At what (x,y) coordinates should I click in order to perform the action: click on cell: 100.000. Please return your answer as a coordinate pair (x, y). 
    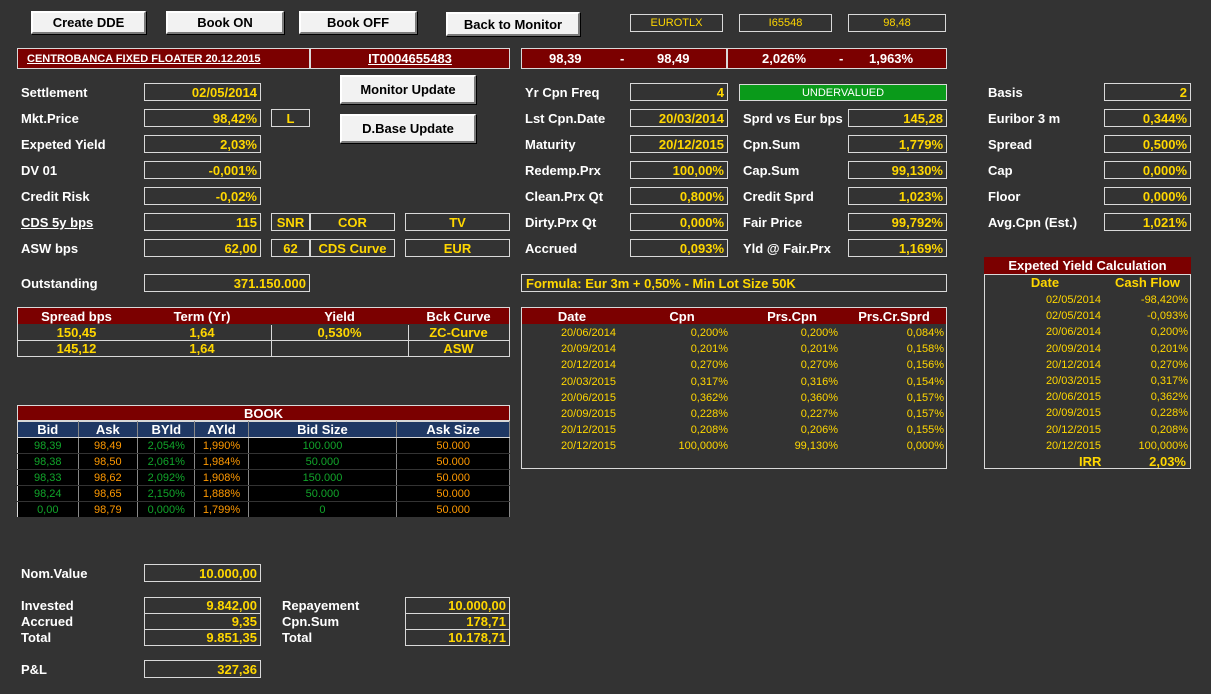
    Looking at the image, I should click on (323, 445).